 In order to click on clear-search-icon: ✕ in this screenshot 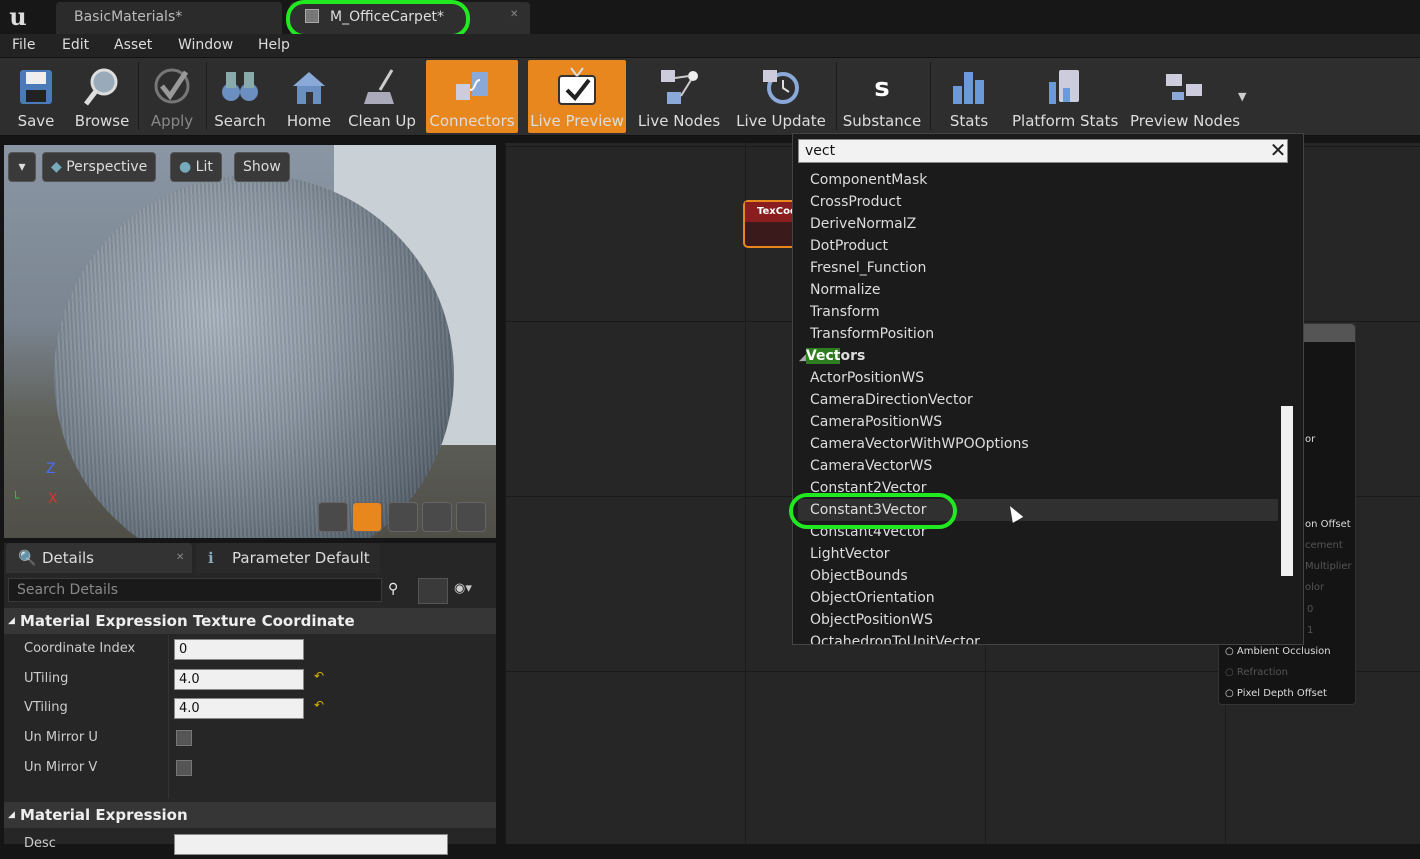, I will do `click(1278, 150)`.